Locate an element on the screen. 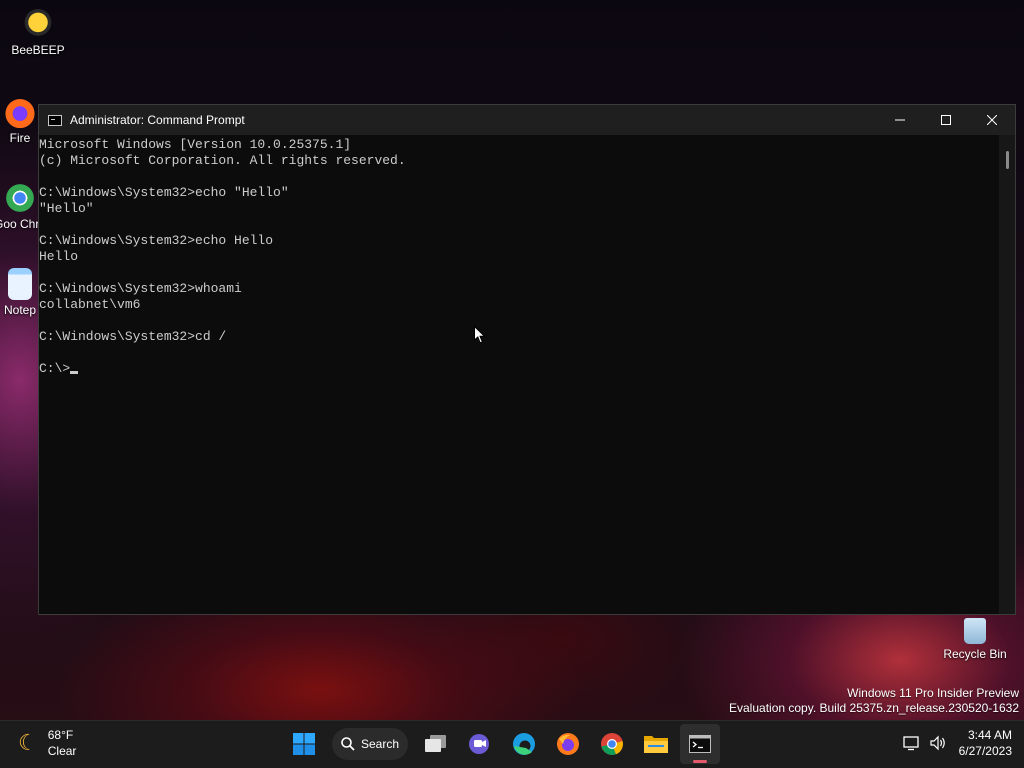 The height and width of the screenshot is (768, 1024). task-view-button is located at coordinates (436, 744).